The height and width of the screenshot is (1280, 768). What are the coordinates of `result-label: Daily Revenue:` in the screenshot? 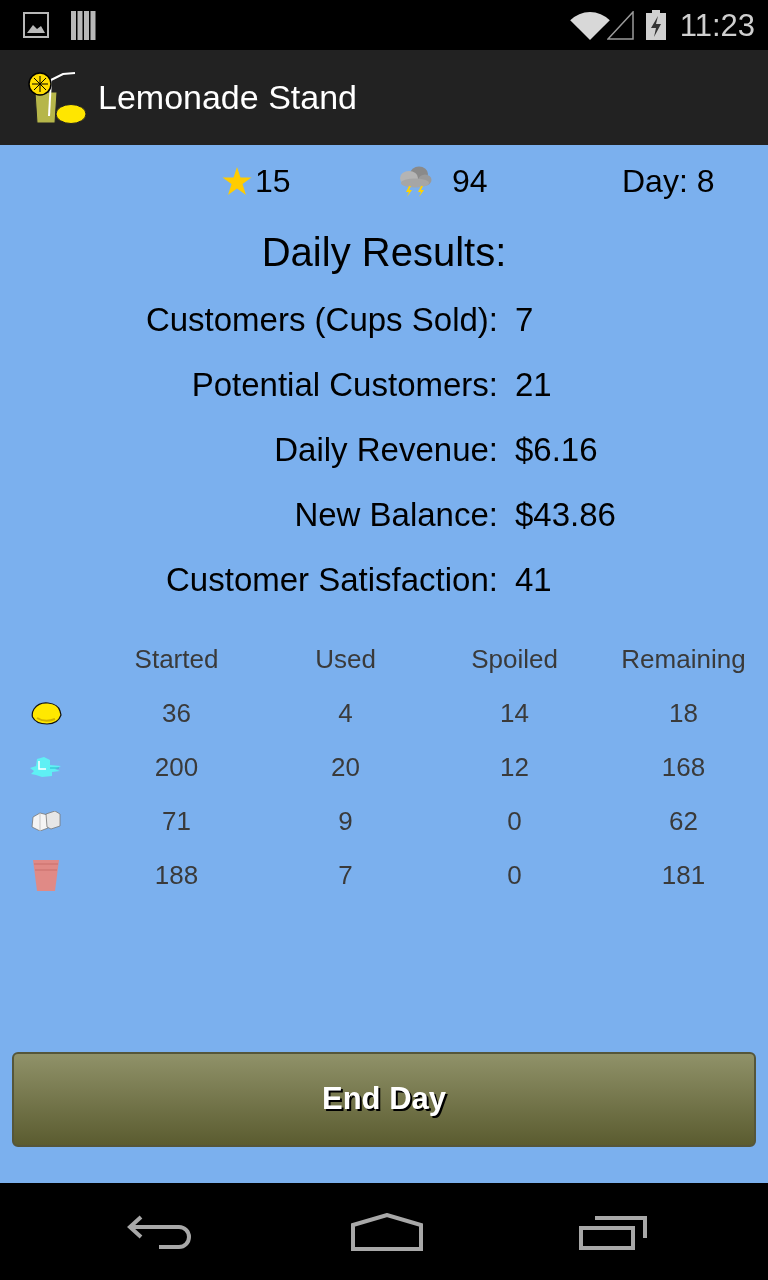 It's located at (386, 449).